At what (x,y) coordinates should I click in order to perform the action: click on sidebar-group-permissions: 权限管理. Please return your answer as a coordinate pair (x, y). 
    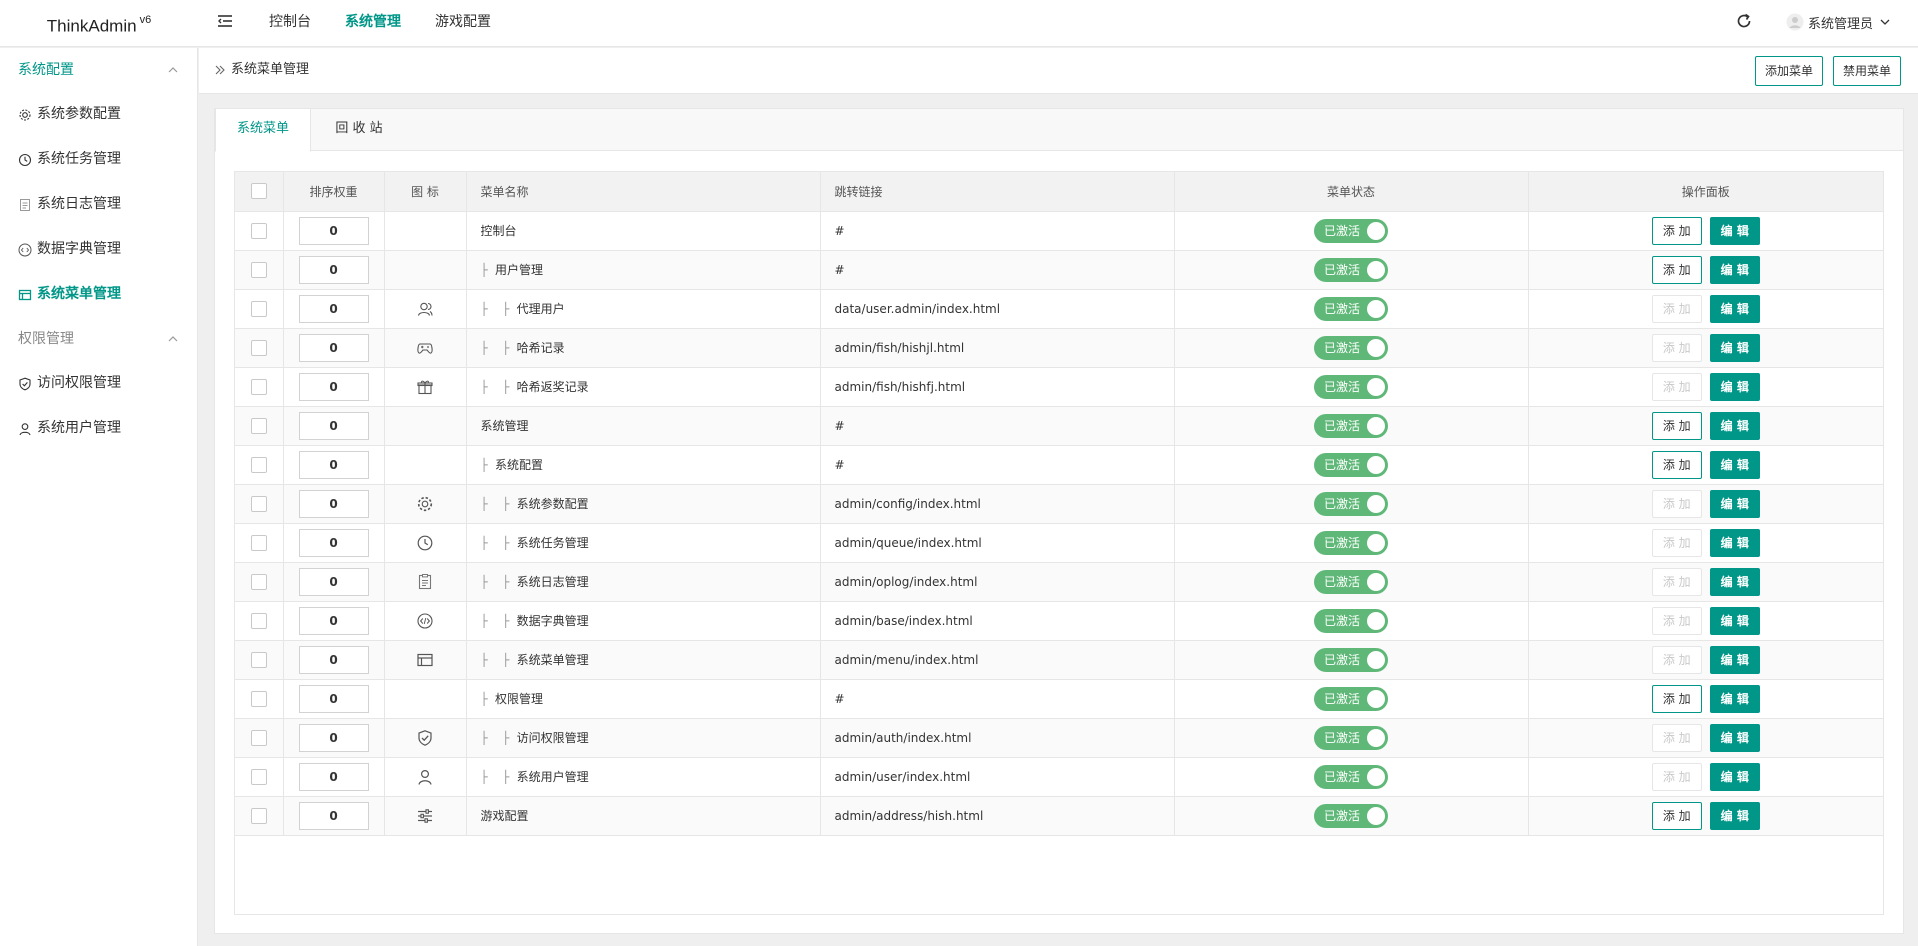
    Looking at the image, I should click on (98, 339).